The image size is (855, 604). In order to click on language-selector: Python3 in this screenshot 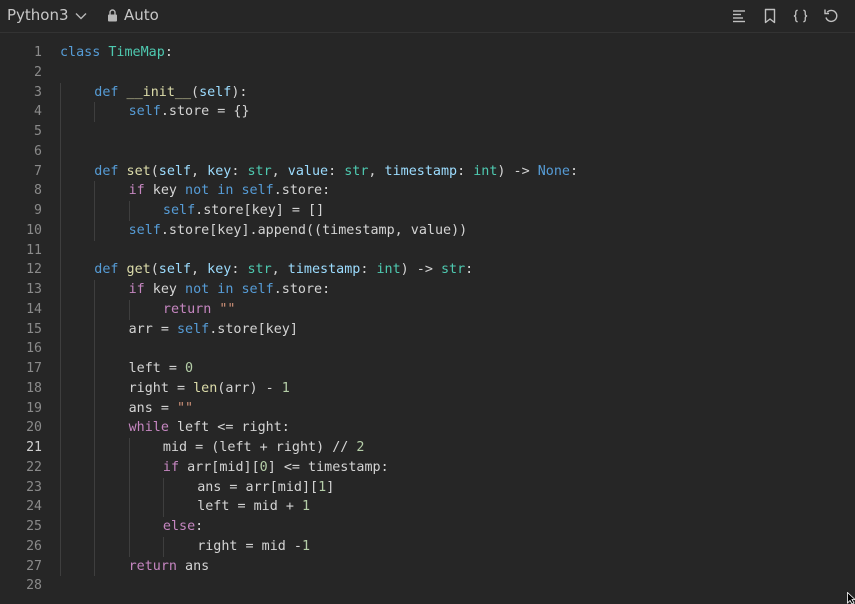, I will do `click(47, 15)`.